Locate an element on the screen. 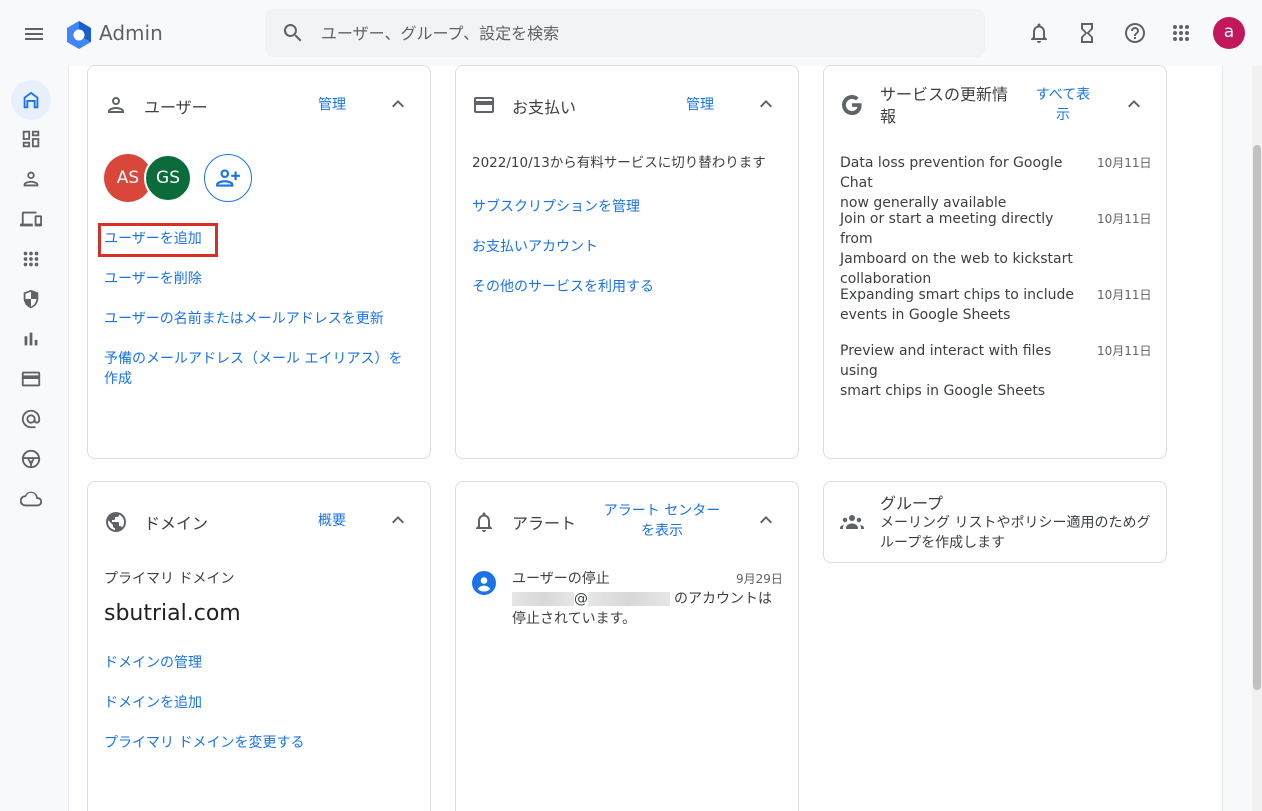 The width and height of the screenshot is (1262, 811). groups-card-title: グループ is located at coordinates (912, 503).